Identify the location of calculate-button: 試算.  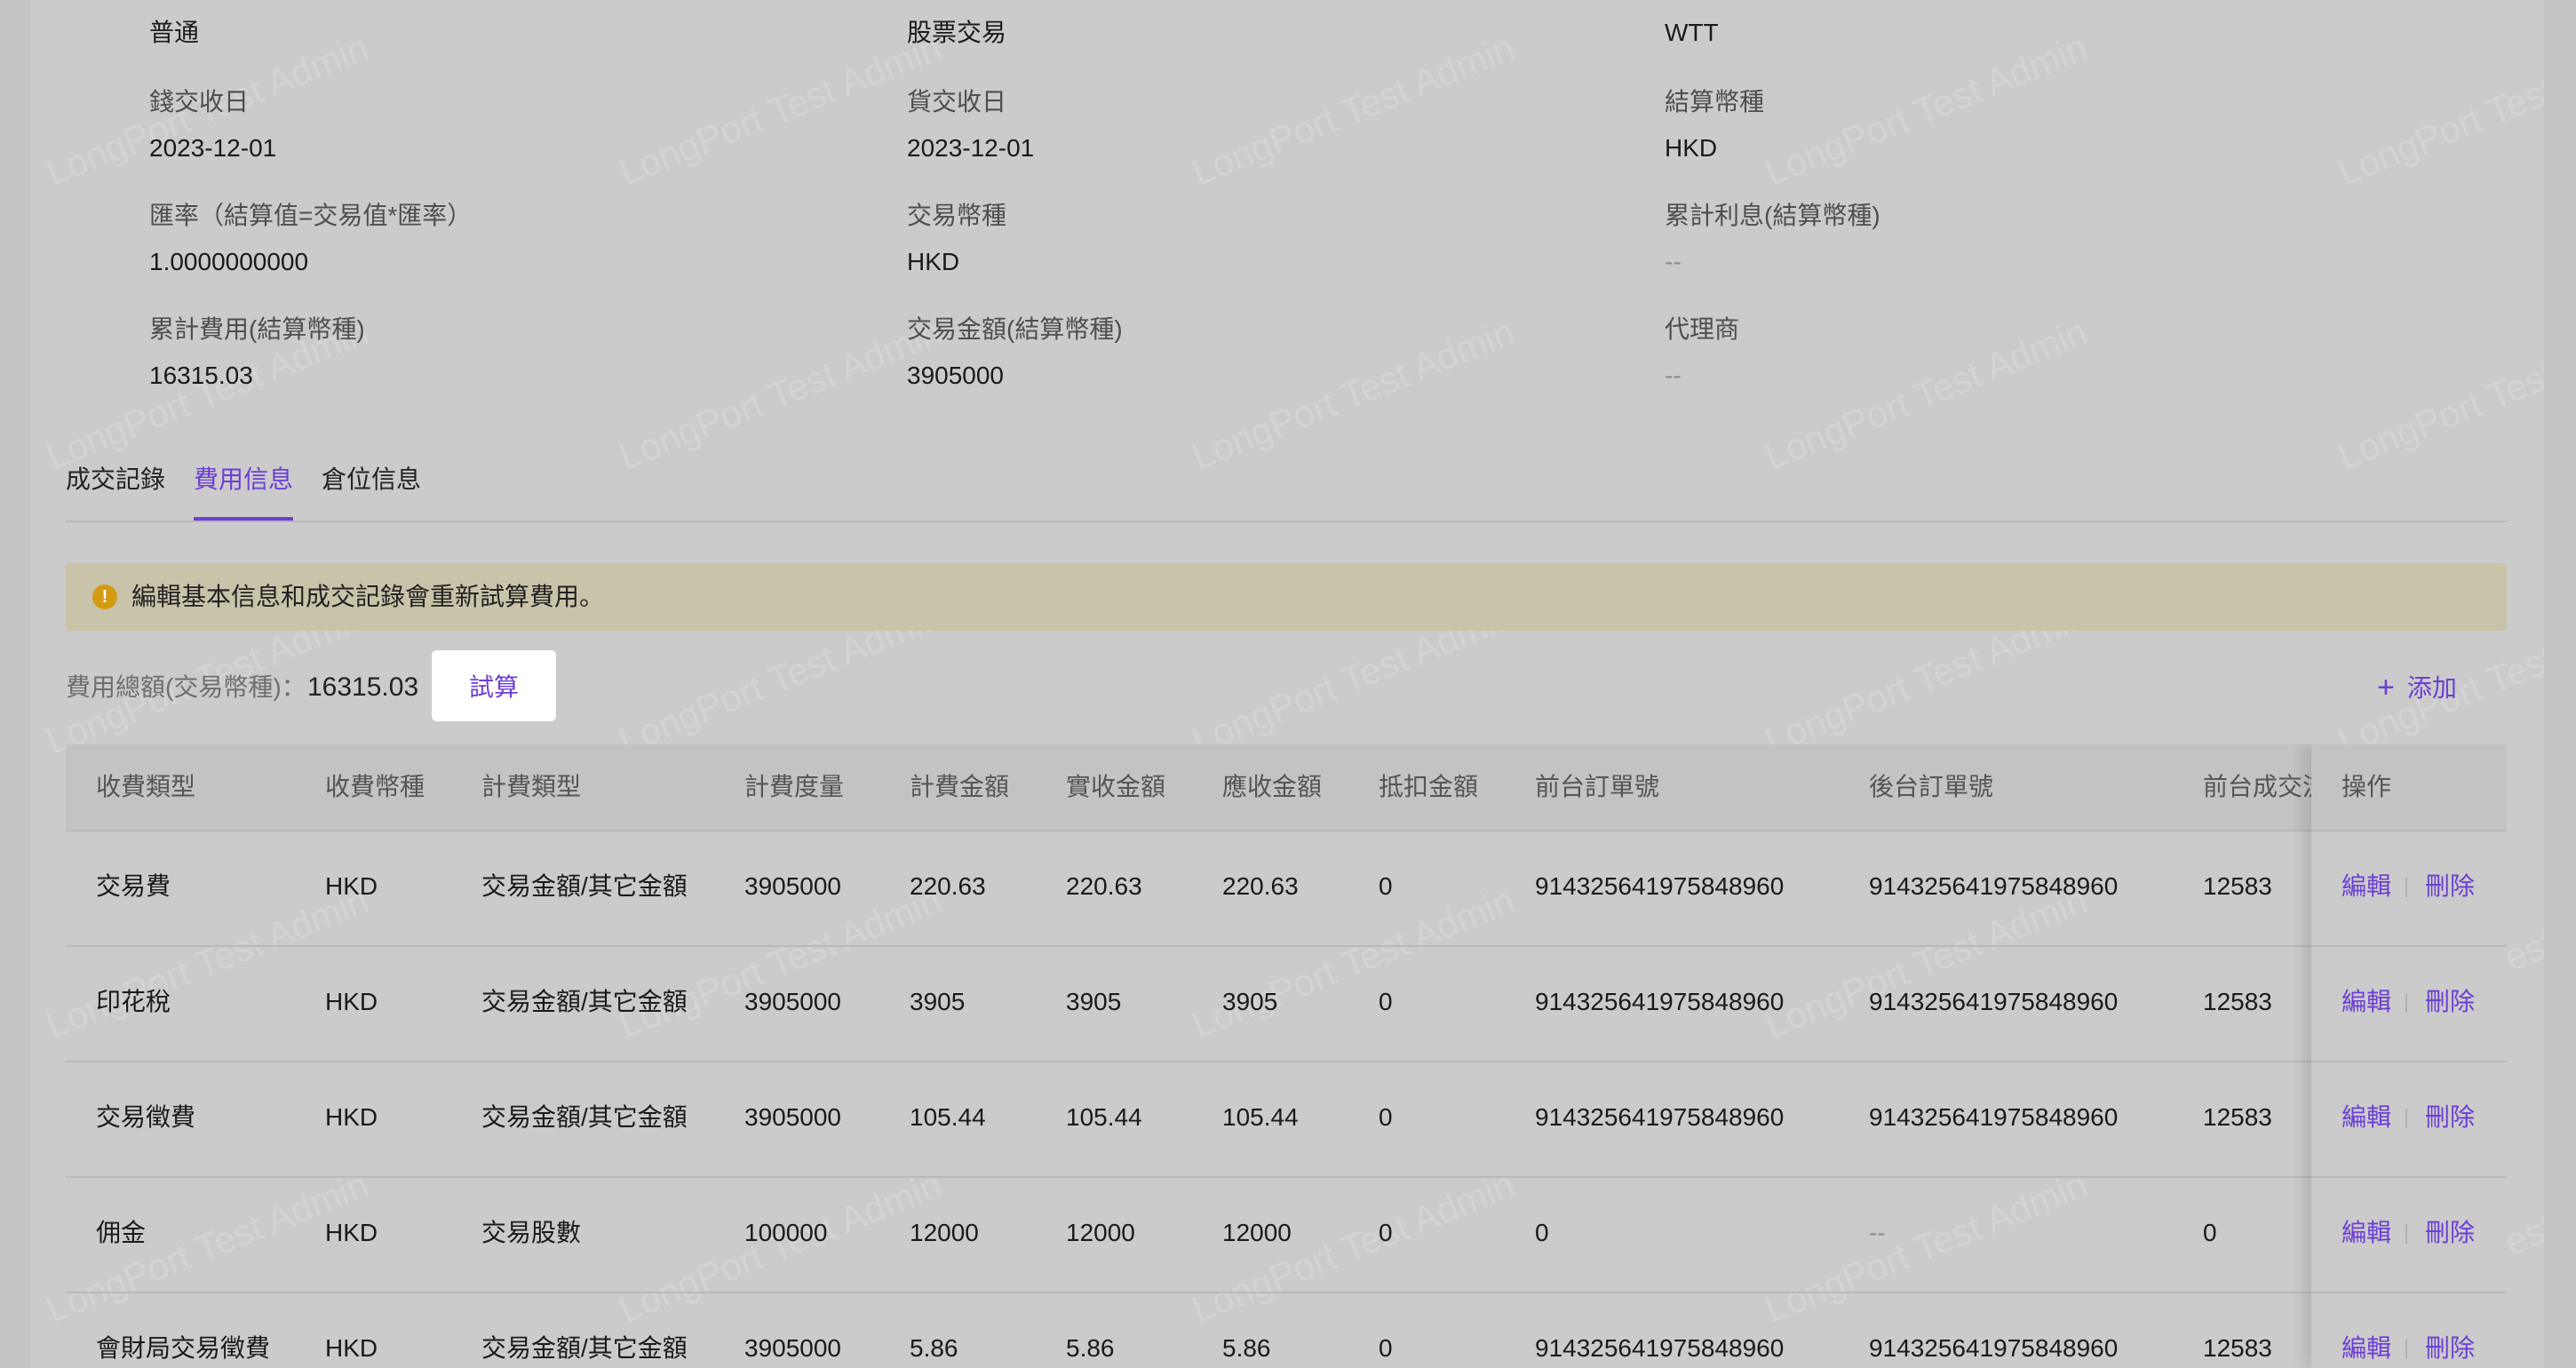
(494, 685).